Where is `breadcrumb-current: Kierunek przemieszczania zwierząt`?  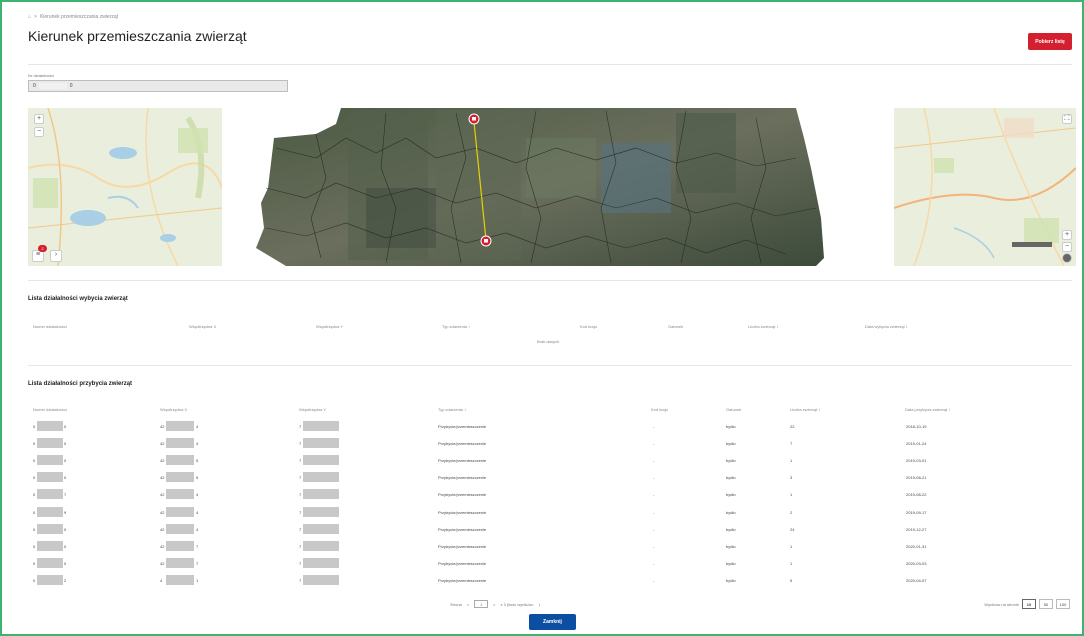 breadcrumb-current: Kierunek przemieszczania zwierząt is located at coordinates (79, 17).